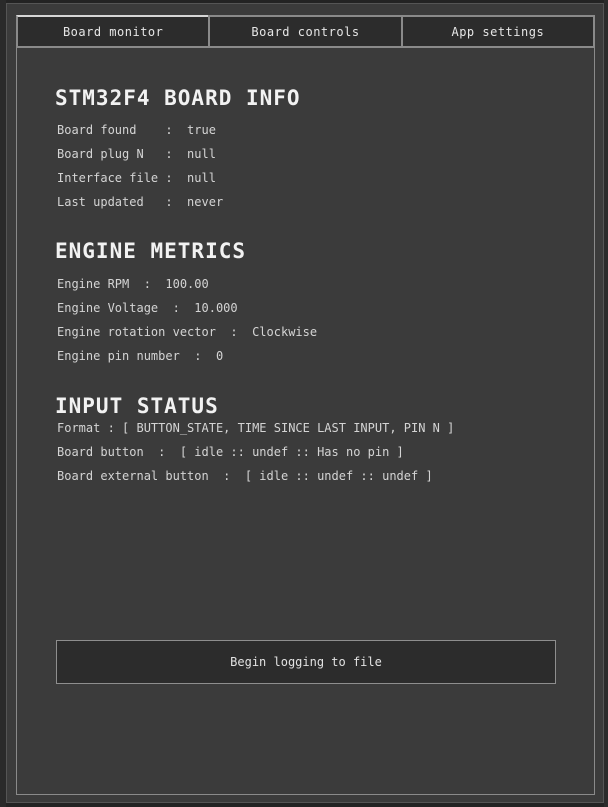 Image resolution: width=608 pixels, height=807 pixels. What do you see at coordinates (136, 178) in the screenshot?
I see `interface-file-row: Interface file : null` at bounding box center [136, 178].